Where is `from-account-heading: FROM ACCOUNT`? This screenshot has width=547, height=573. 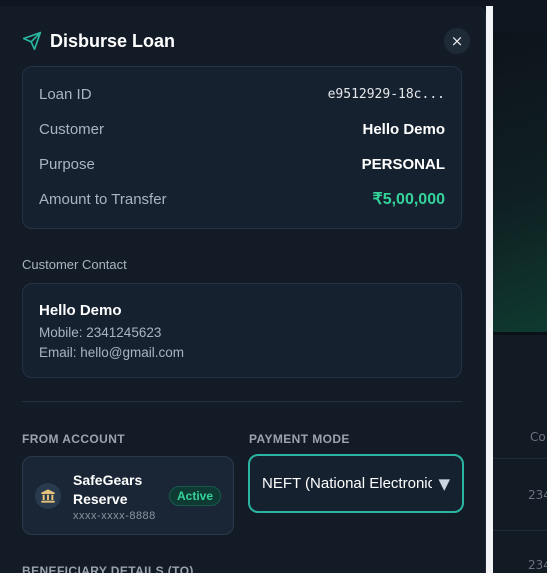
from-account-heading: FROM ACCOUNT is located at coordinates (74, 439).